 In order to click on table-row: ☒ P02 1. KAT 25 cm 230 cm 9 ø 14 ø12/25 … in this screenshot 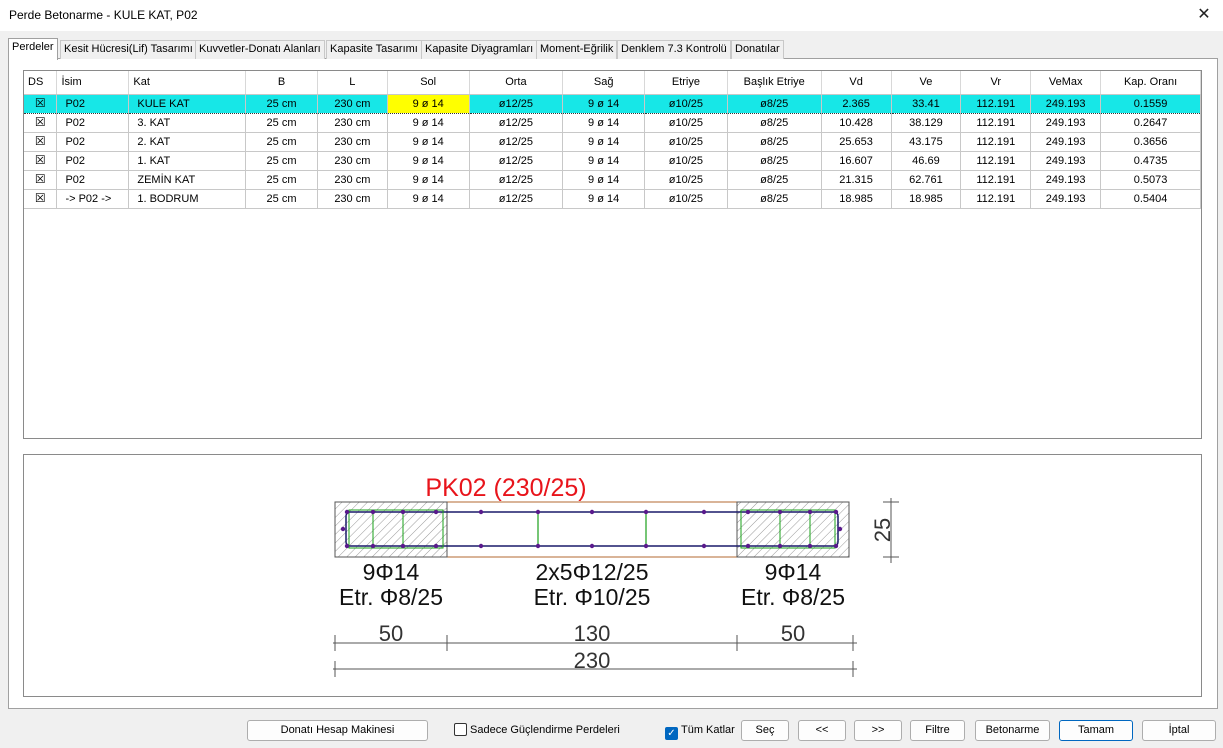, I will do `click(612, 161)`.